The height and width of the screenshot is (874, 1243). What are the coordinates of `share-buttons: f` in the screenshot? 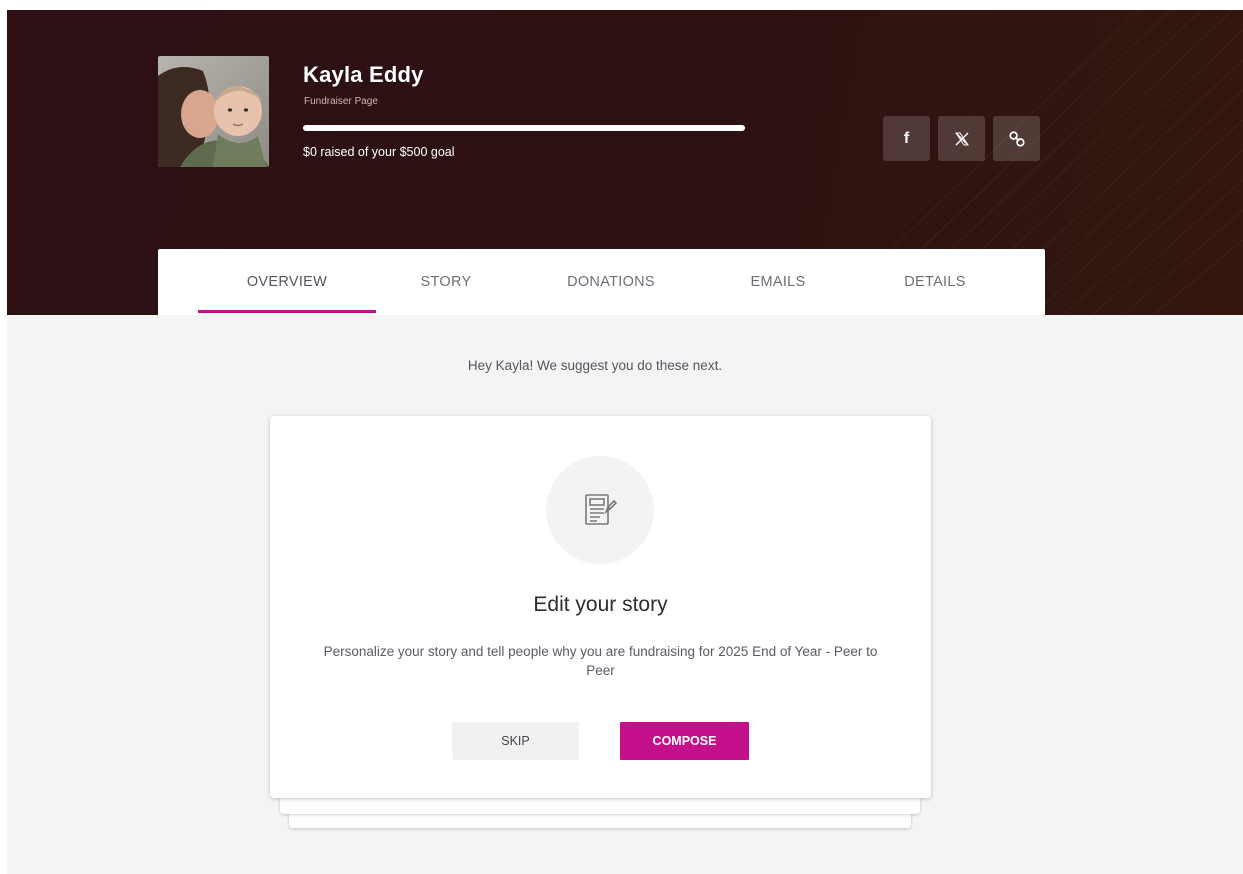 It's located at (961, 138).